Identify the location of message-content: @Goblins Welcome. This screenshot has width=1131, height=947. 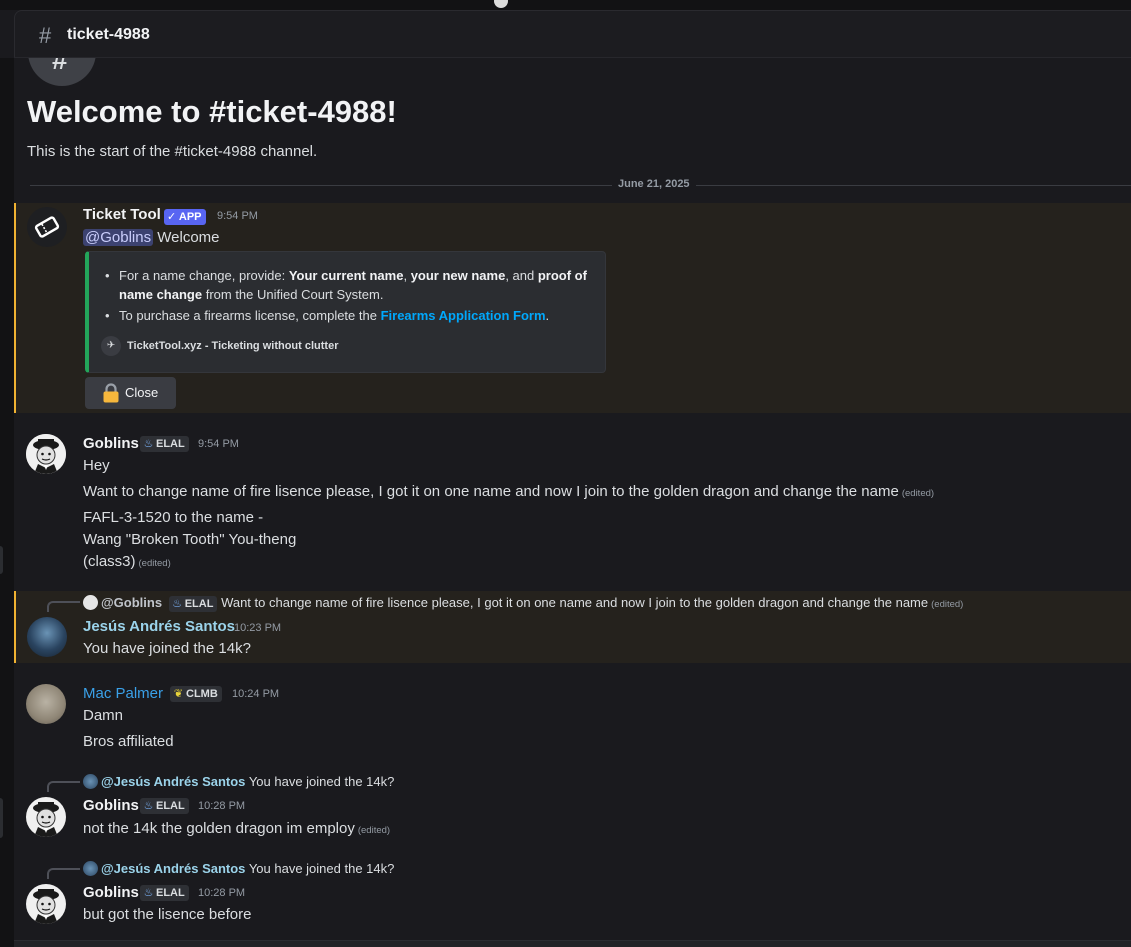
(151, 237).